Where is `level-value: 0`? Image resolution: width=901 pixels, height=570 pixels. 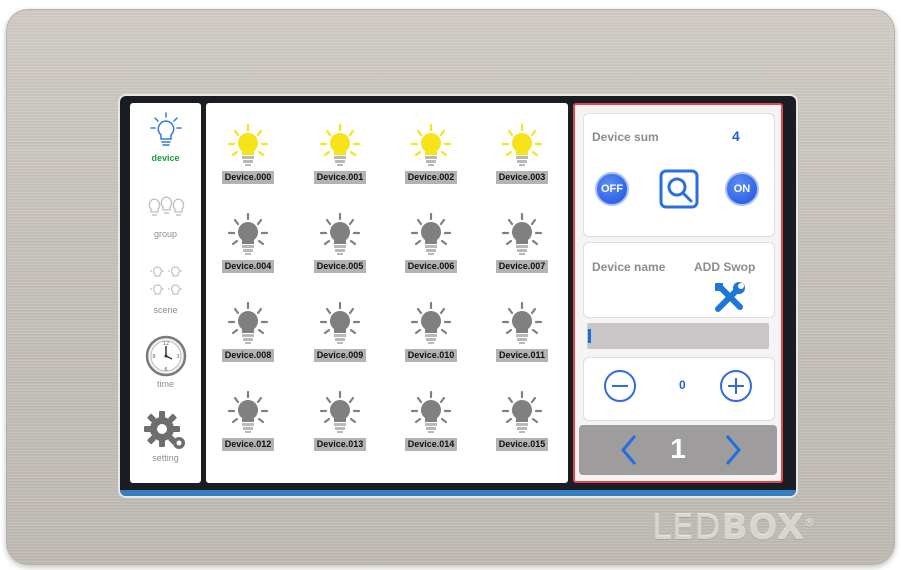
level-value: 0 is located at coordinates (682, 385).